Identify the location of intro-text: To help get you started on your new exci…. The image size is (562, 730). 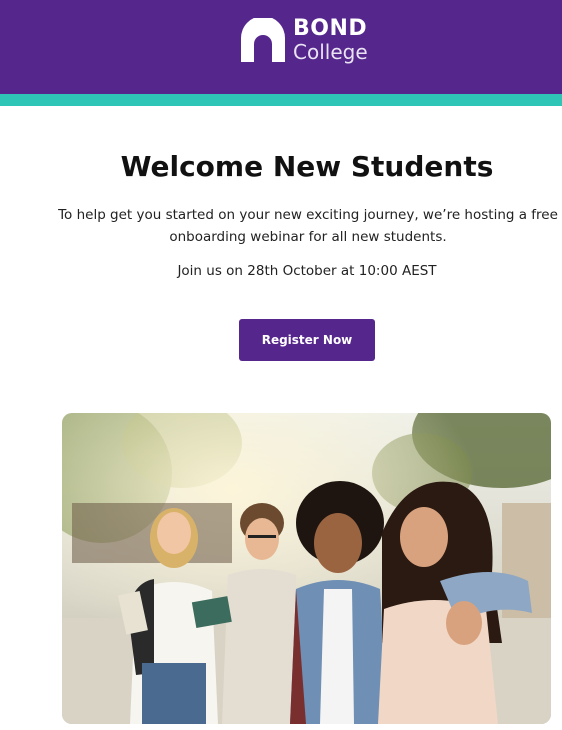
(308, 226).